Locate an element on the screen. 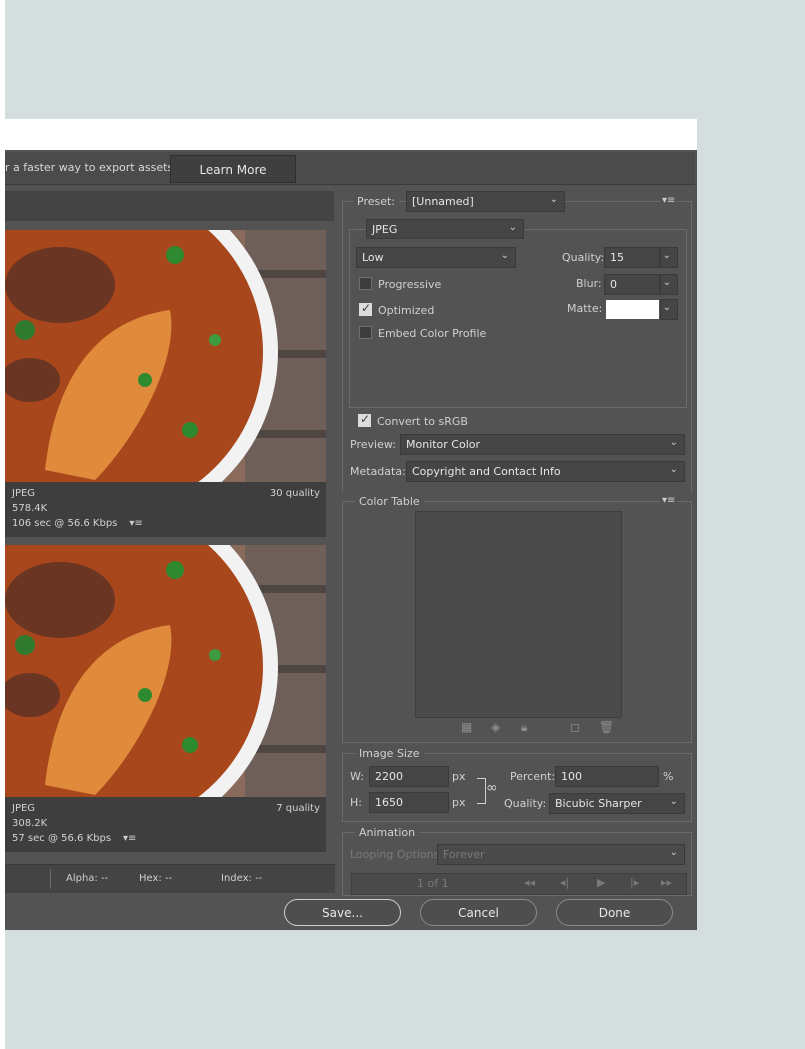 This screenshot has height=1049, width=805. preset-value: [Unnamed] is located at coordinates (443, 201).